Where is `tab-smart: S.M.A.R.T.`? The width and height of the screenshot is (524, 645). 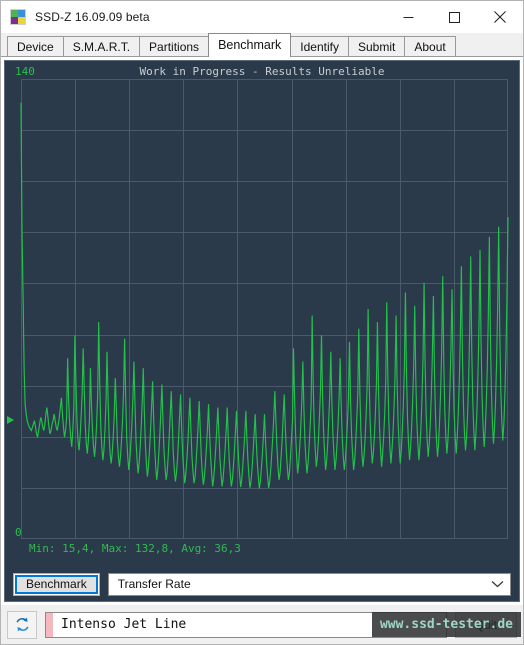
tab-smart: S.M.A.R.T. is located at coordinates (101, 46).